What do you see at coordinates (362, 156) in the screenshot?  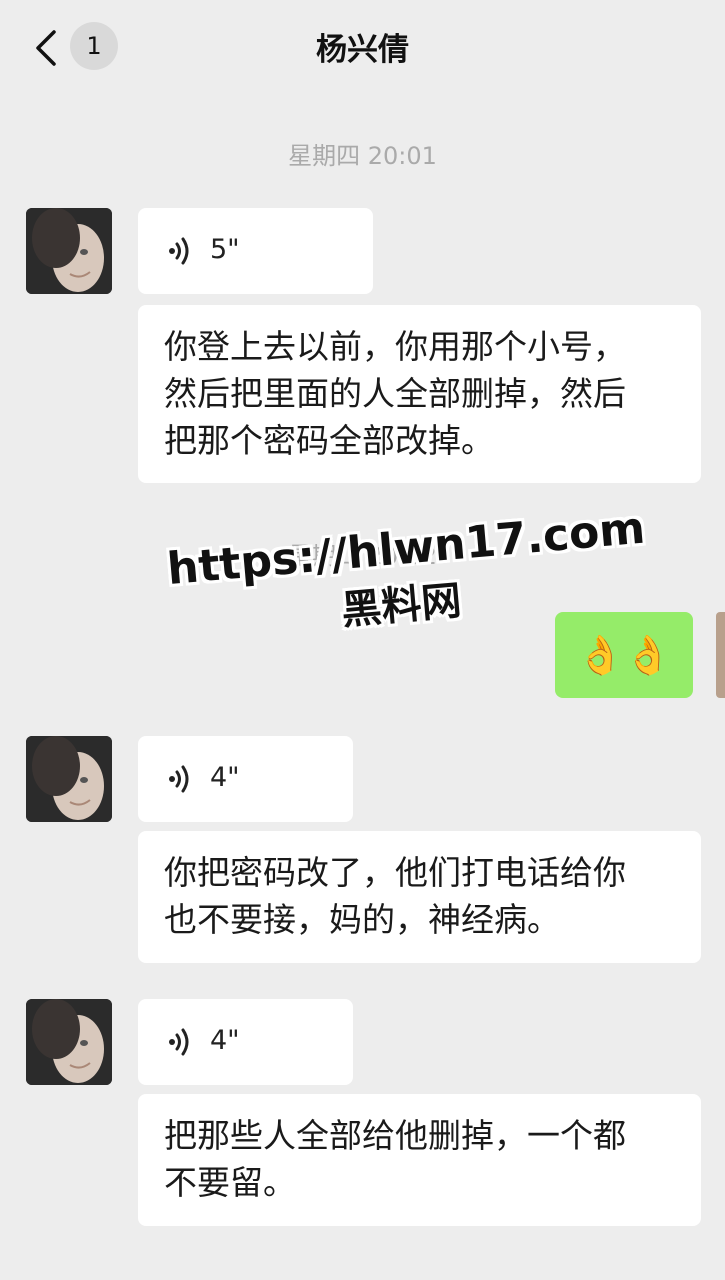 I see `timestamp: 星期四 20:01` at bounding box center [362, 156].